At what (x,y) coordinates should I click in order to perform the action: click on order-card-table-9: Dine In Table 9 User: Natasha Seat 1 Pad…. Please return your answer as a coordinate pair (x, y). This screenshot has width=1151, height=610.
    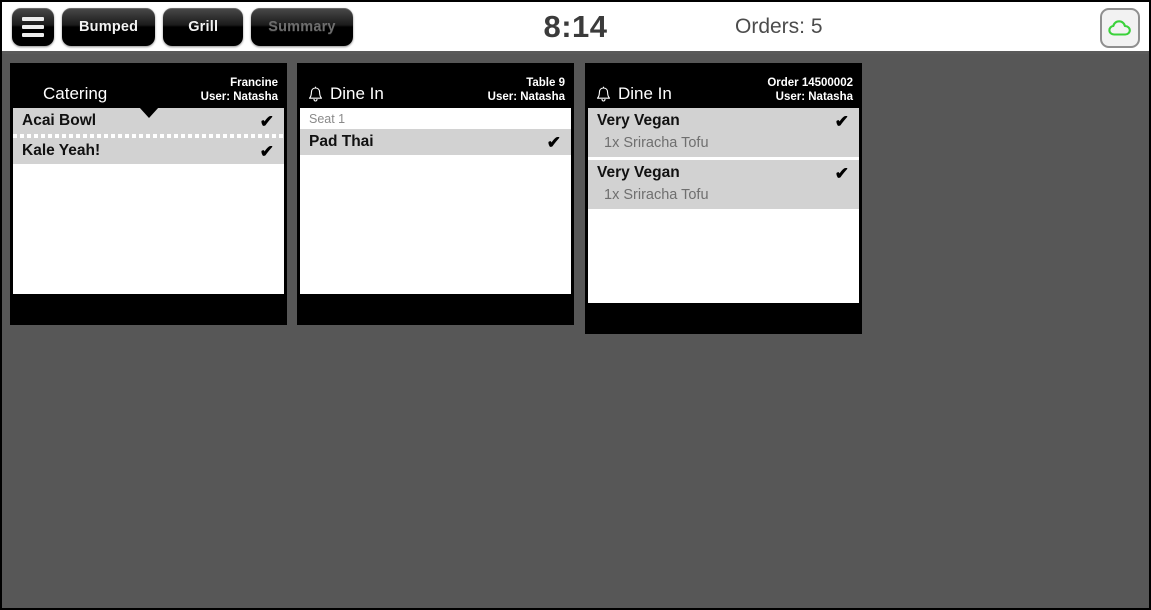
    Looking at the image, I should click on (435, 194).